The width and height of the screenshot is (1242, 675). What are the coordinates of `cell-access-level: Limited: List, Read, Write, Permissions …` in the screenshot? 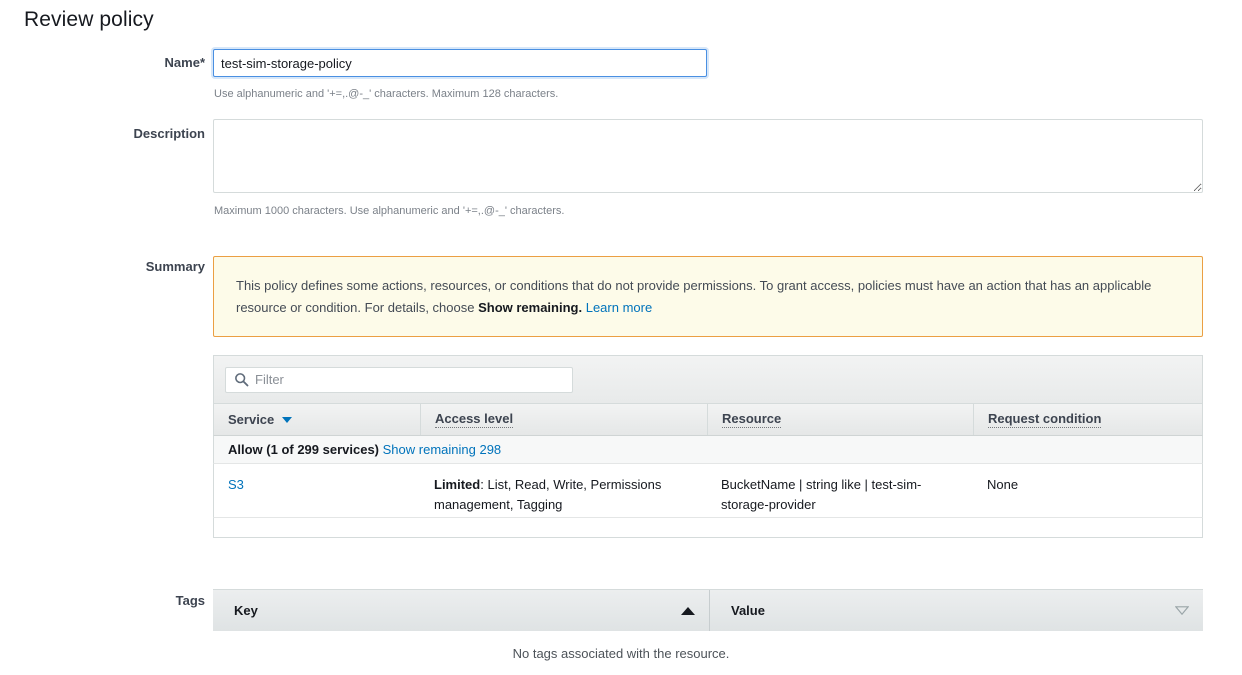 It's located at (563, 496).